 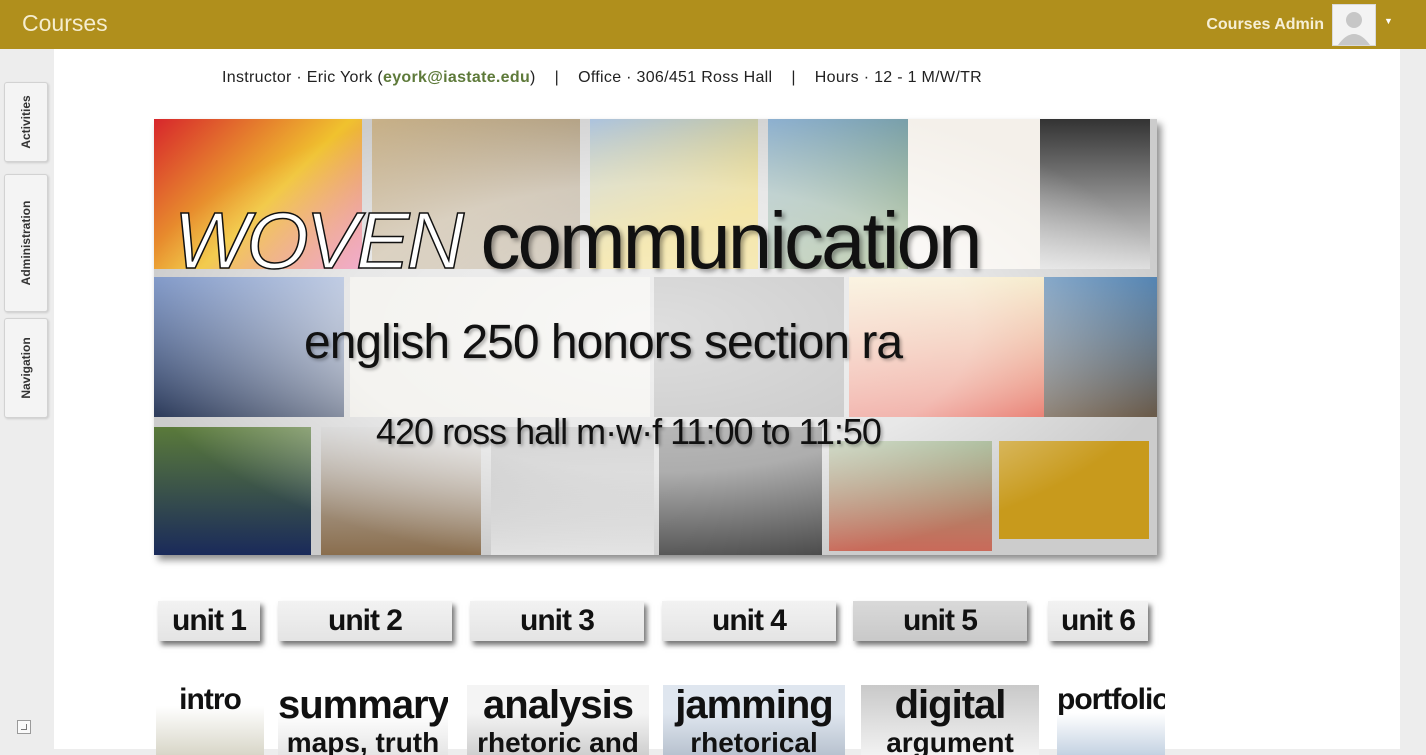 What do you see at coordinates (603, 342) in the screenshot?
I see `banner-subtitle: english 250 honors section ra` at bounding box center [603, 342].